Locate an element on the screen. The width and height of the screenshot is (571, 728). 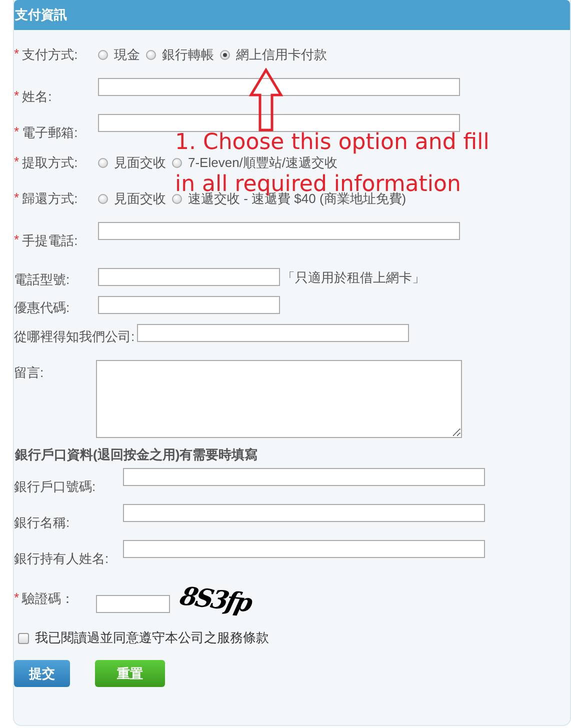
field-label: 驗證碼： is located at coordinates (48, 599).